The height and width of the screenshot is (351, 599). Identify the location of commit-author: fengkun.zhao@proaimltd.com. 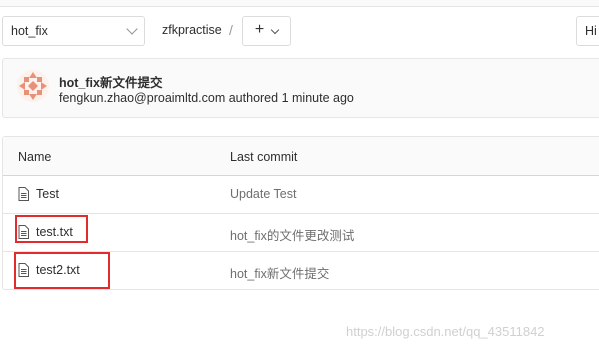
(142, 98).